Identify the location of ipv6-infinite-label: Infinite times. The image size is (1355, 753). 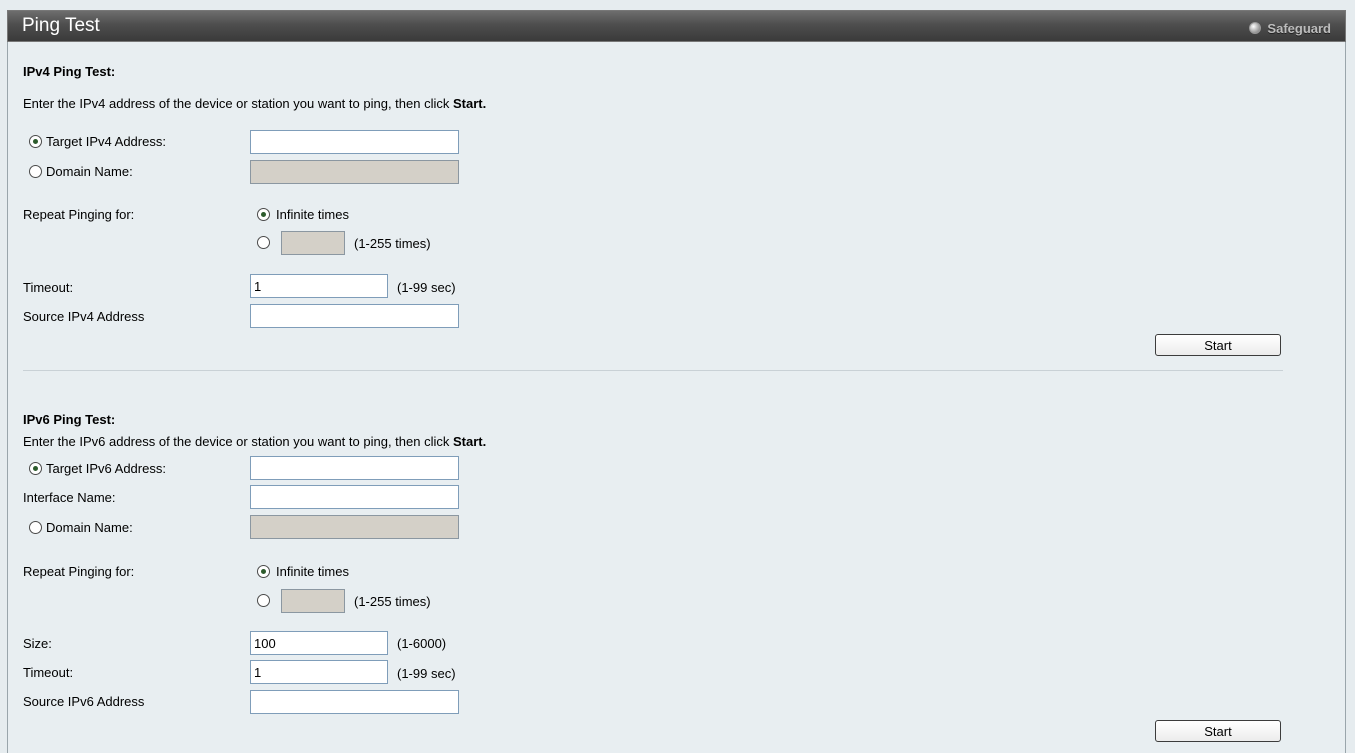
(312, 571).